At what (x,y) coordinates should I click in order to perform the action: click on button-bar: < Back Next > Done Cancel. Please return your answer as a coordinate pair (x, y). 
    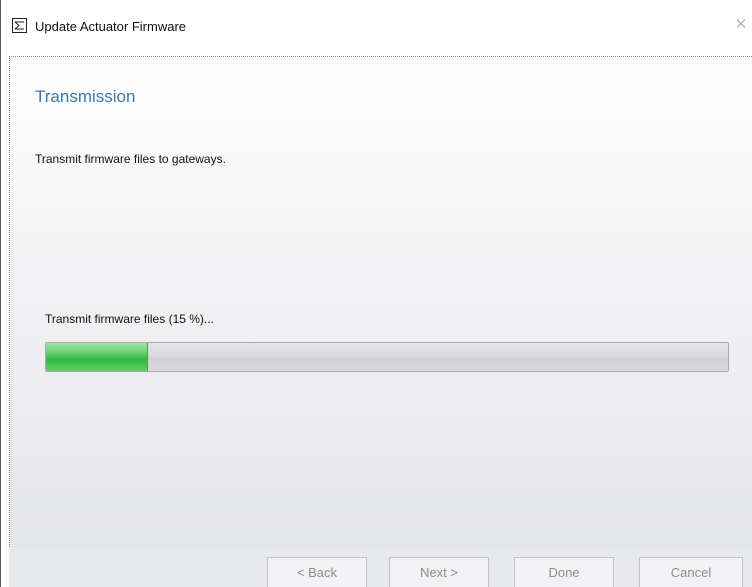
    Looking at the image, I should click on (380, 567).